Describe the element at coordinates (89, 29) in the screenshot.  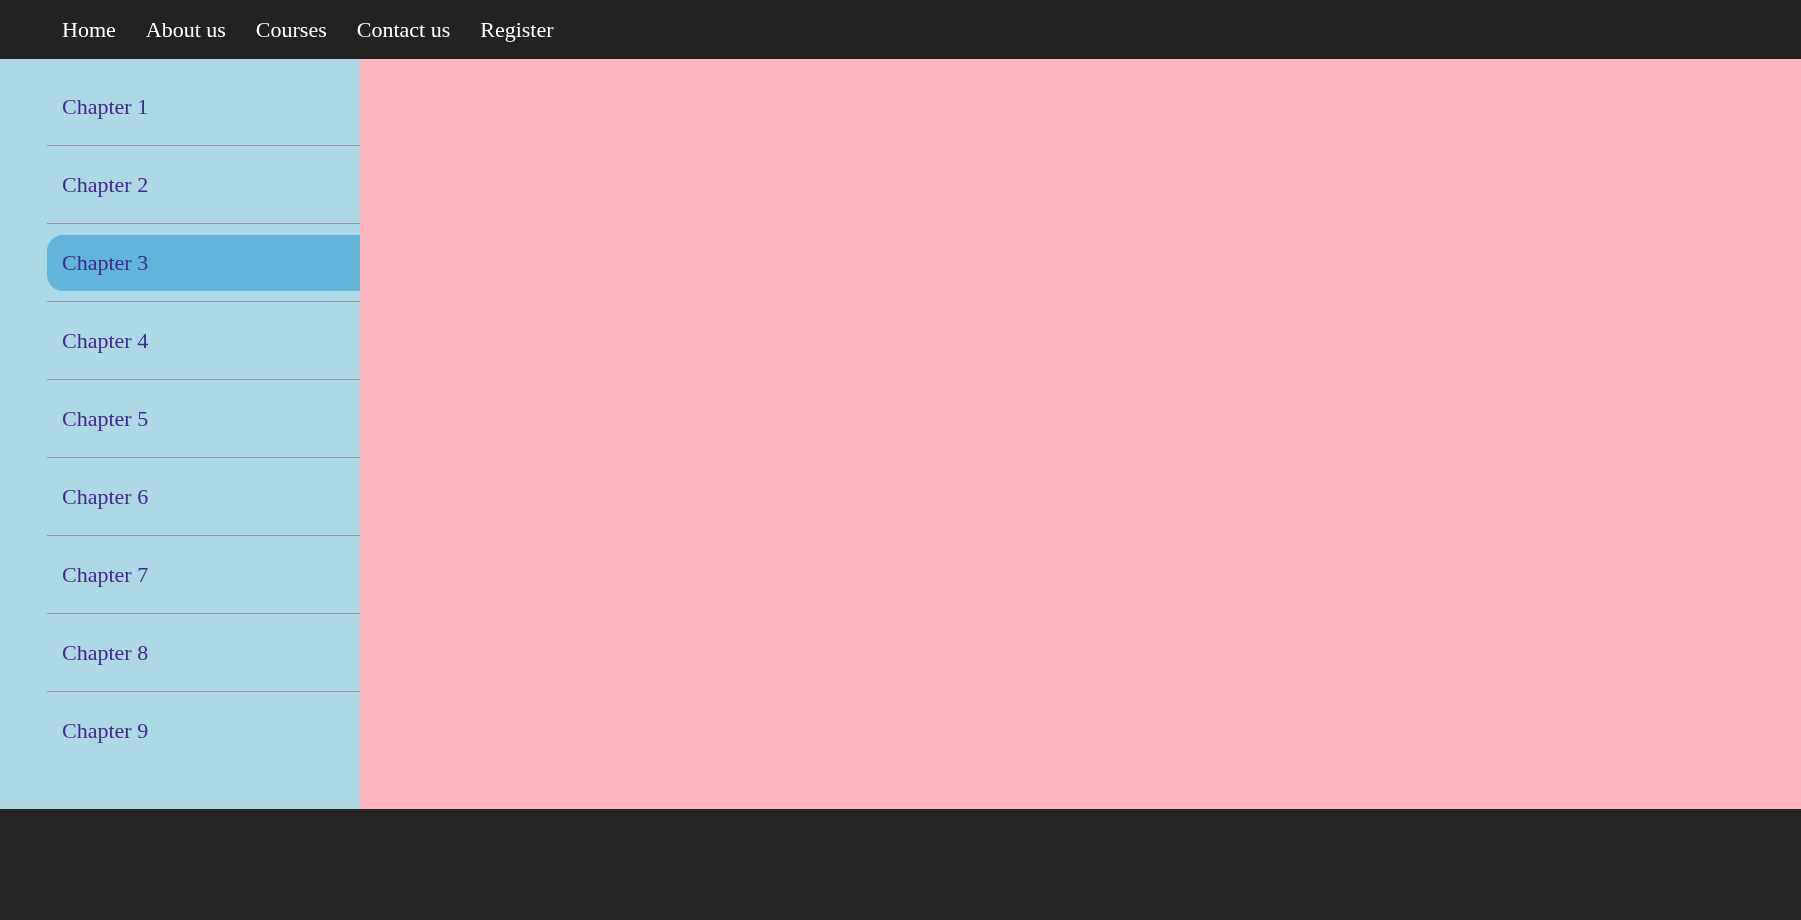
I see `nav-link: Home` at that location.